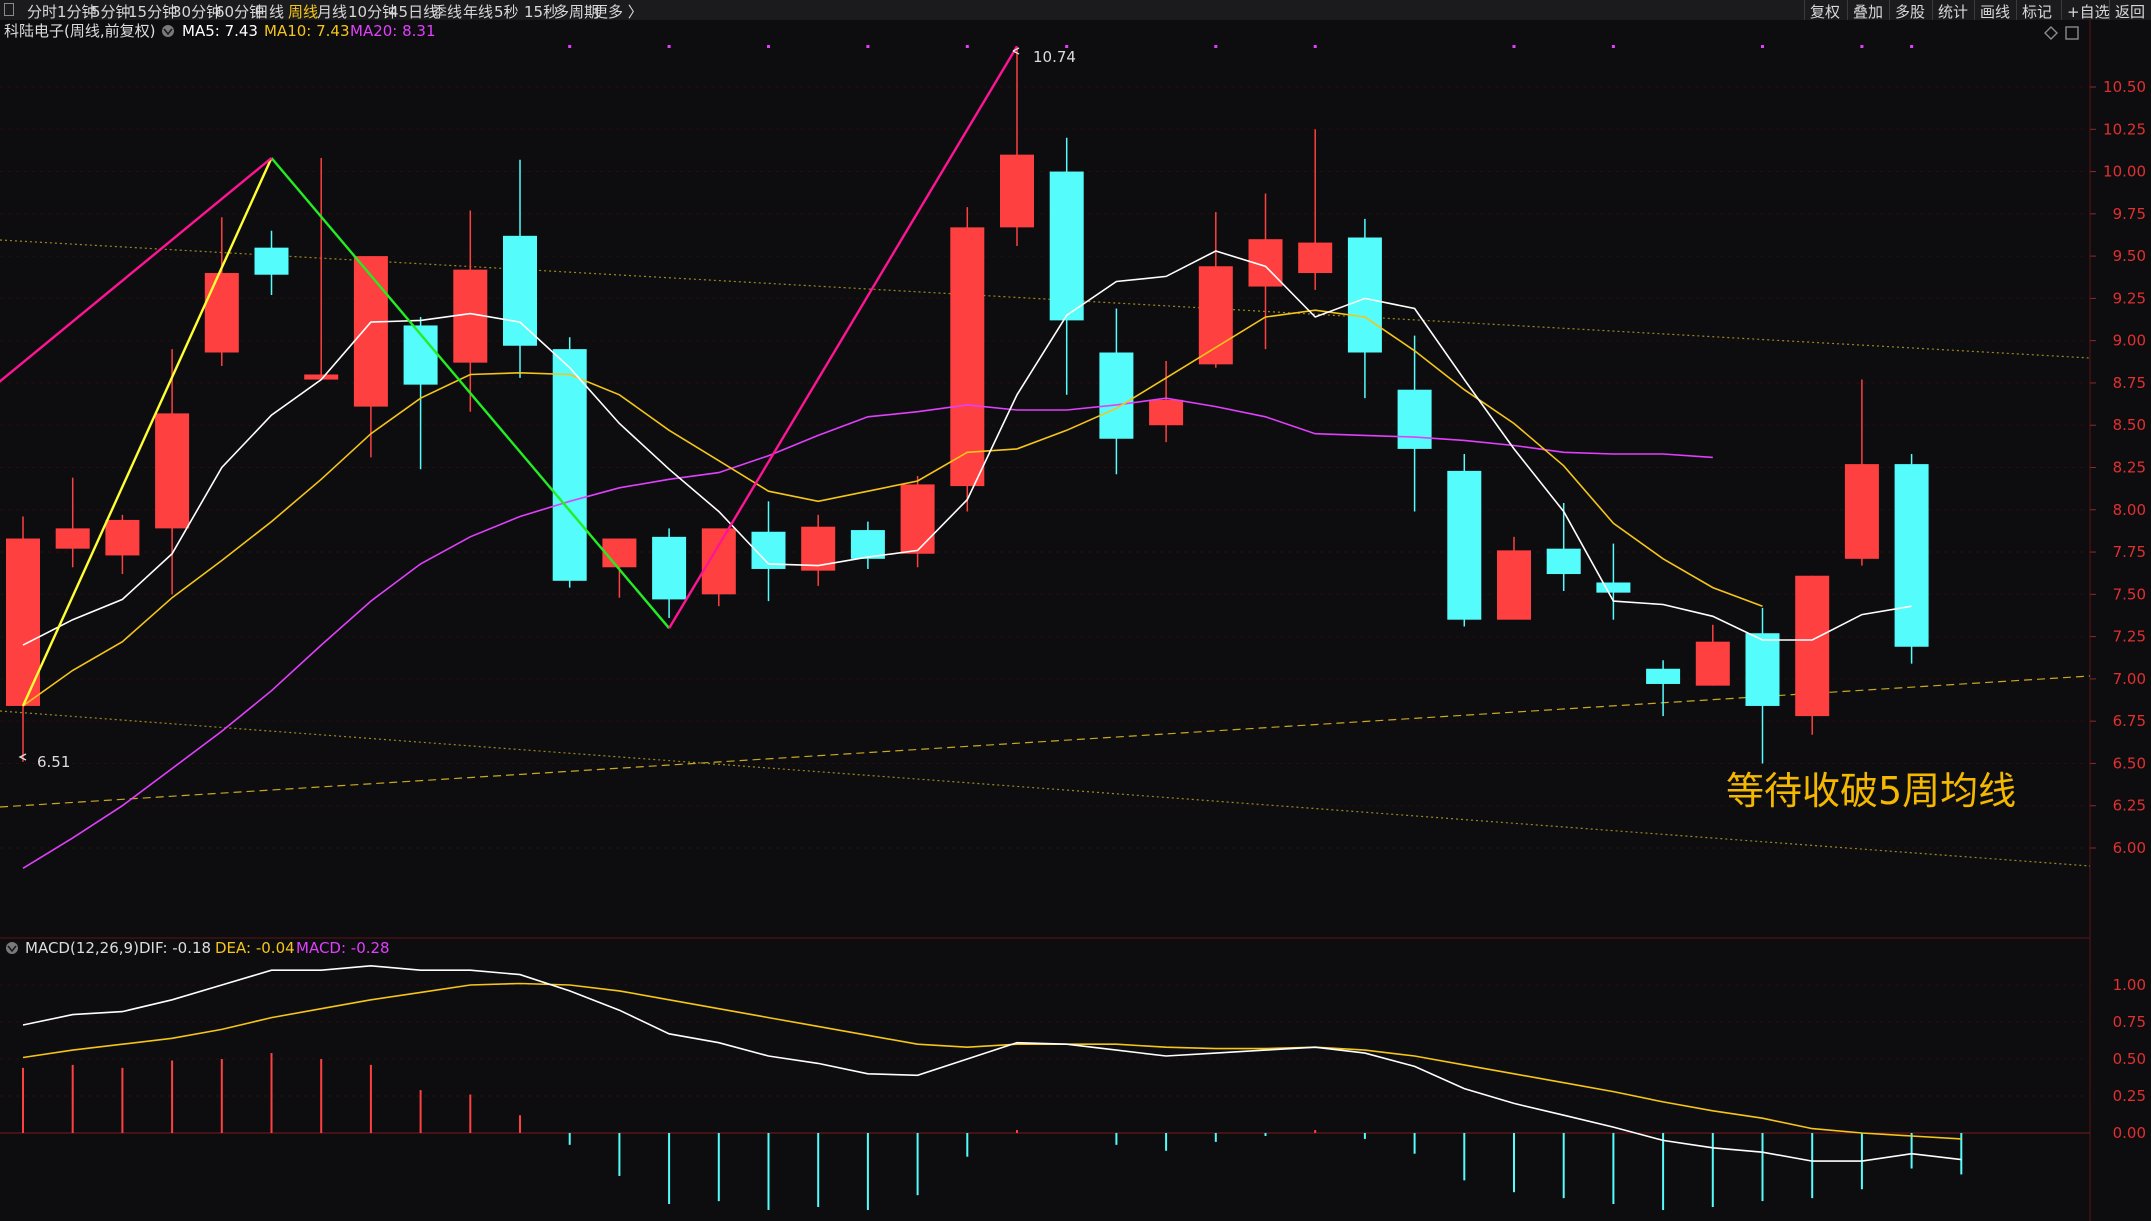  I want to click on toolbar-tool-button: 统计, so click(1953, 11).